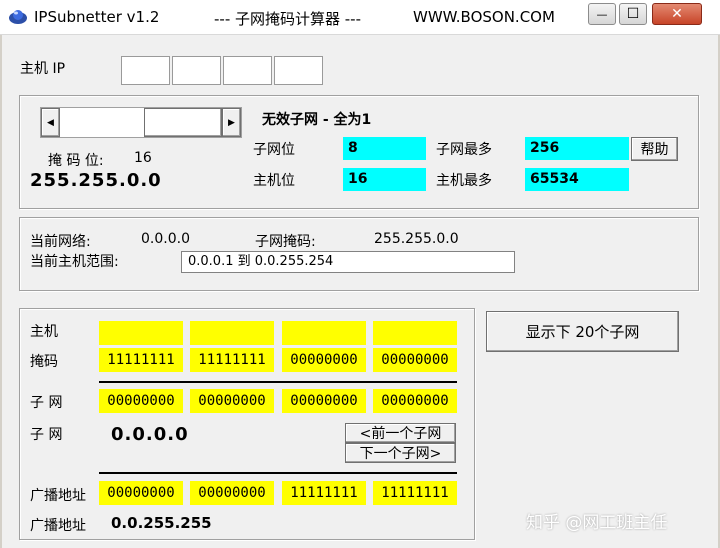 Image resolution: width=720 pixels, height=548 pixels. What do you see at coordinates (324, 401) in the screenshot?
I see `binary-subnet-octet-3: 00000000` at bounding box center [324, 401].